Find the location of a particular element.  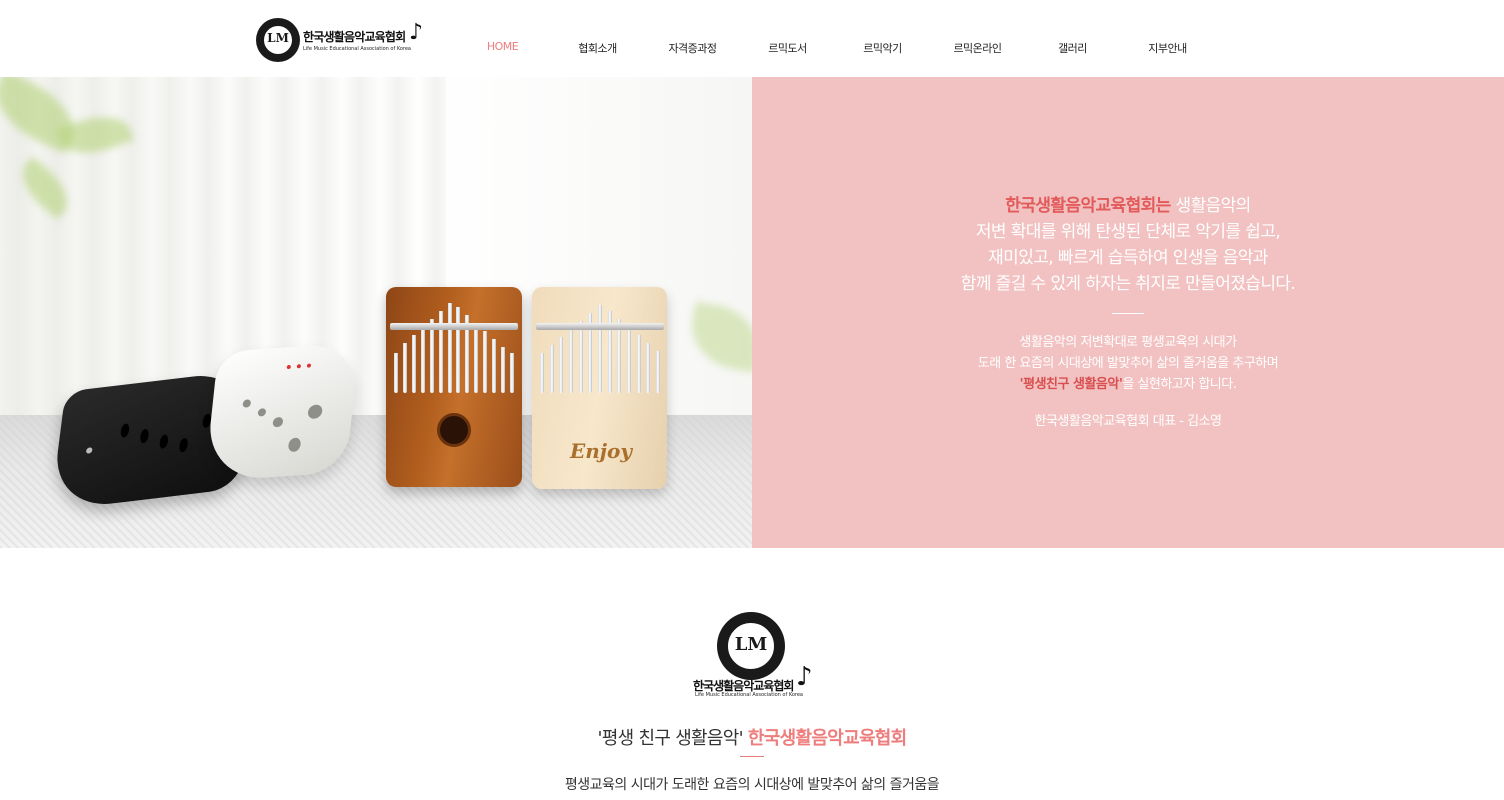

slogan-org-name: 한국생활음악교육협회 is located at coordinates (827, 738).